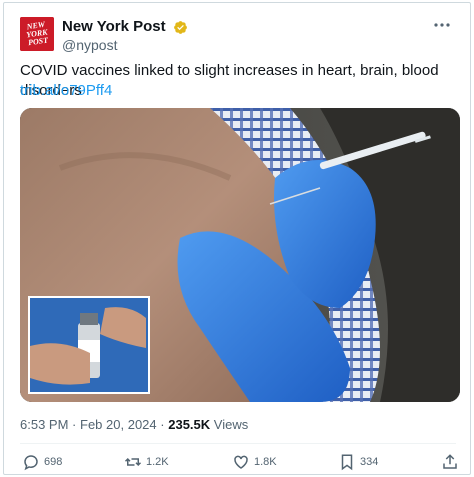 The image size is (474, 477). I want to click on author-block: New York Post @nypost, so click(125, 36).